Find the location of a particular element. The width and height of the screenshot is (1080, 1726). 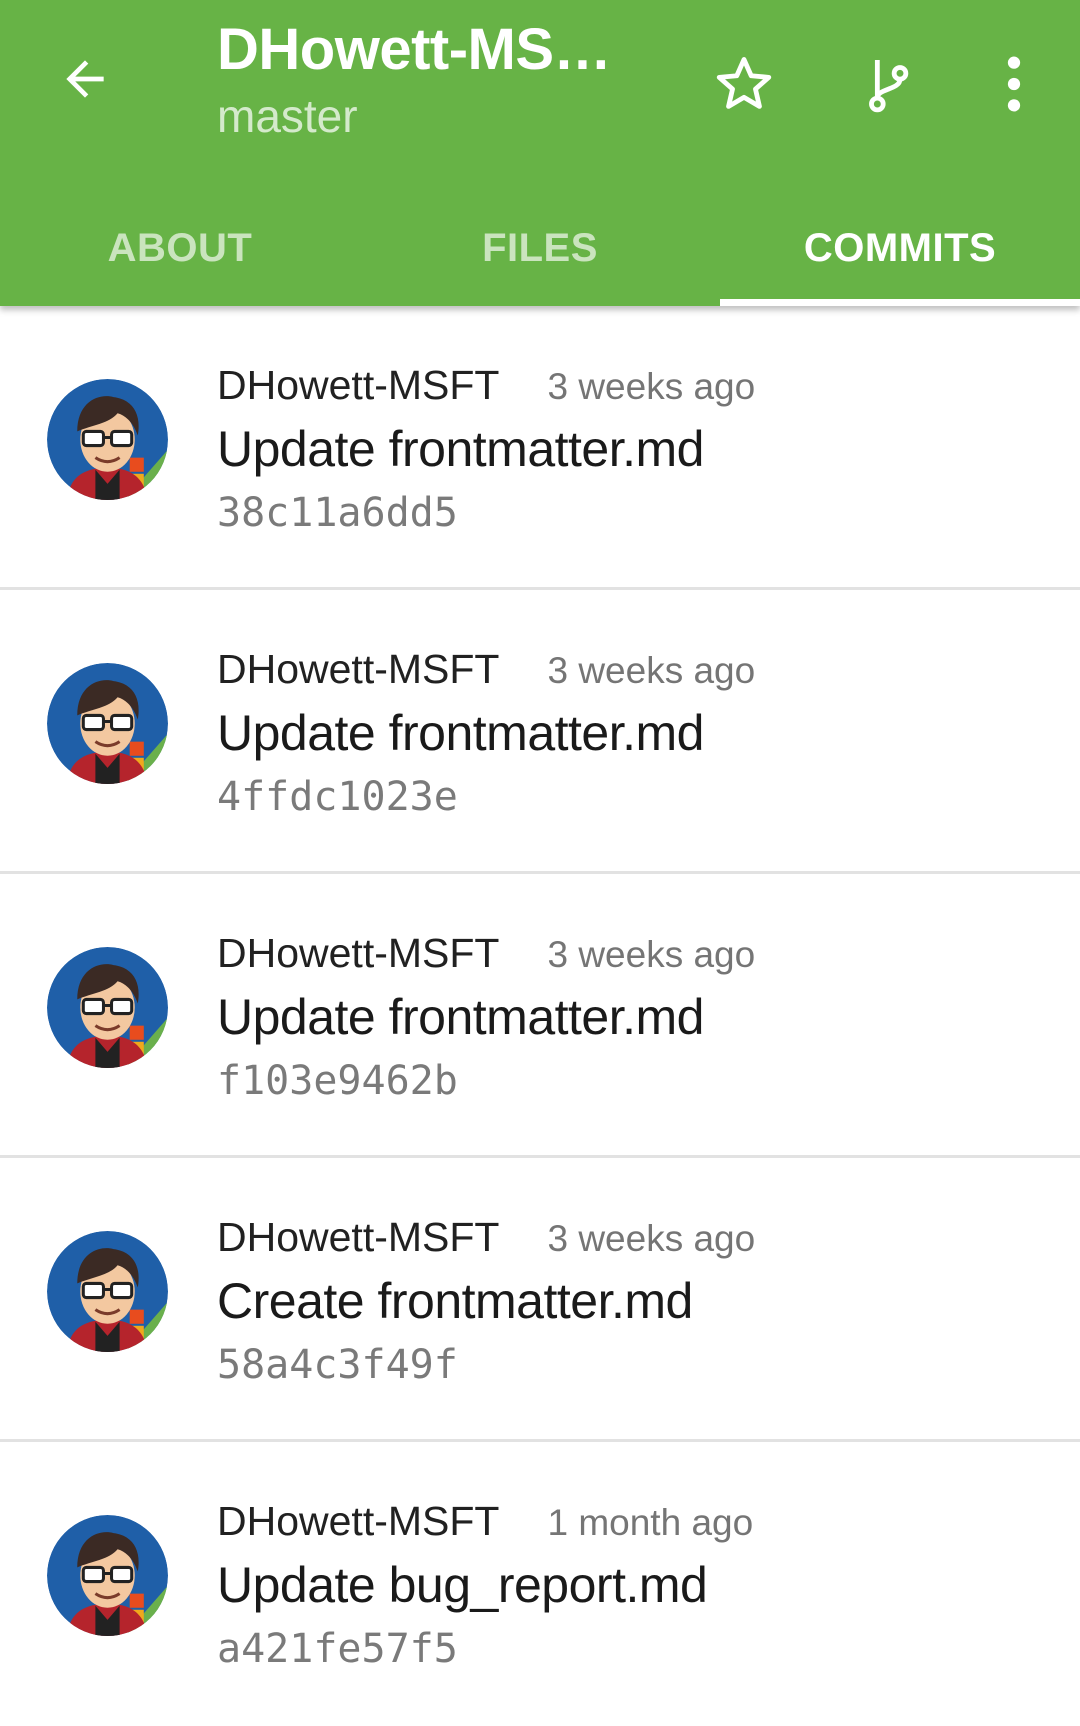

back-button is located at coordinates (85, 79).